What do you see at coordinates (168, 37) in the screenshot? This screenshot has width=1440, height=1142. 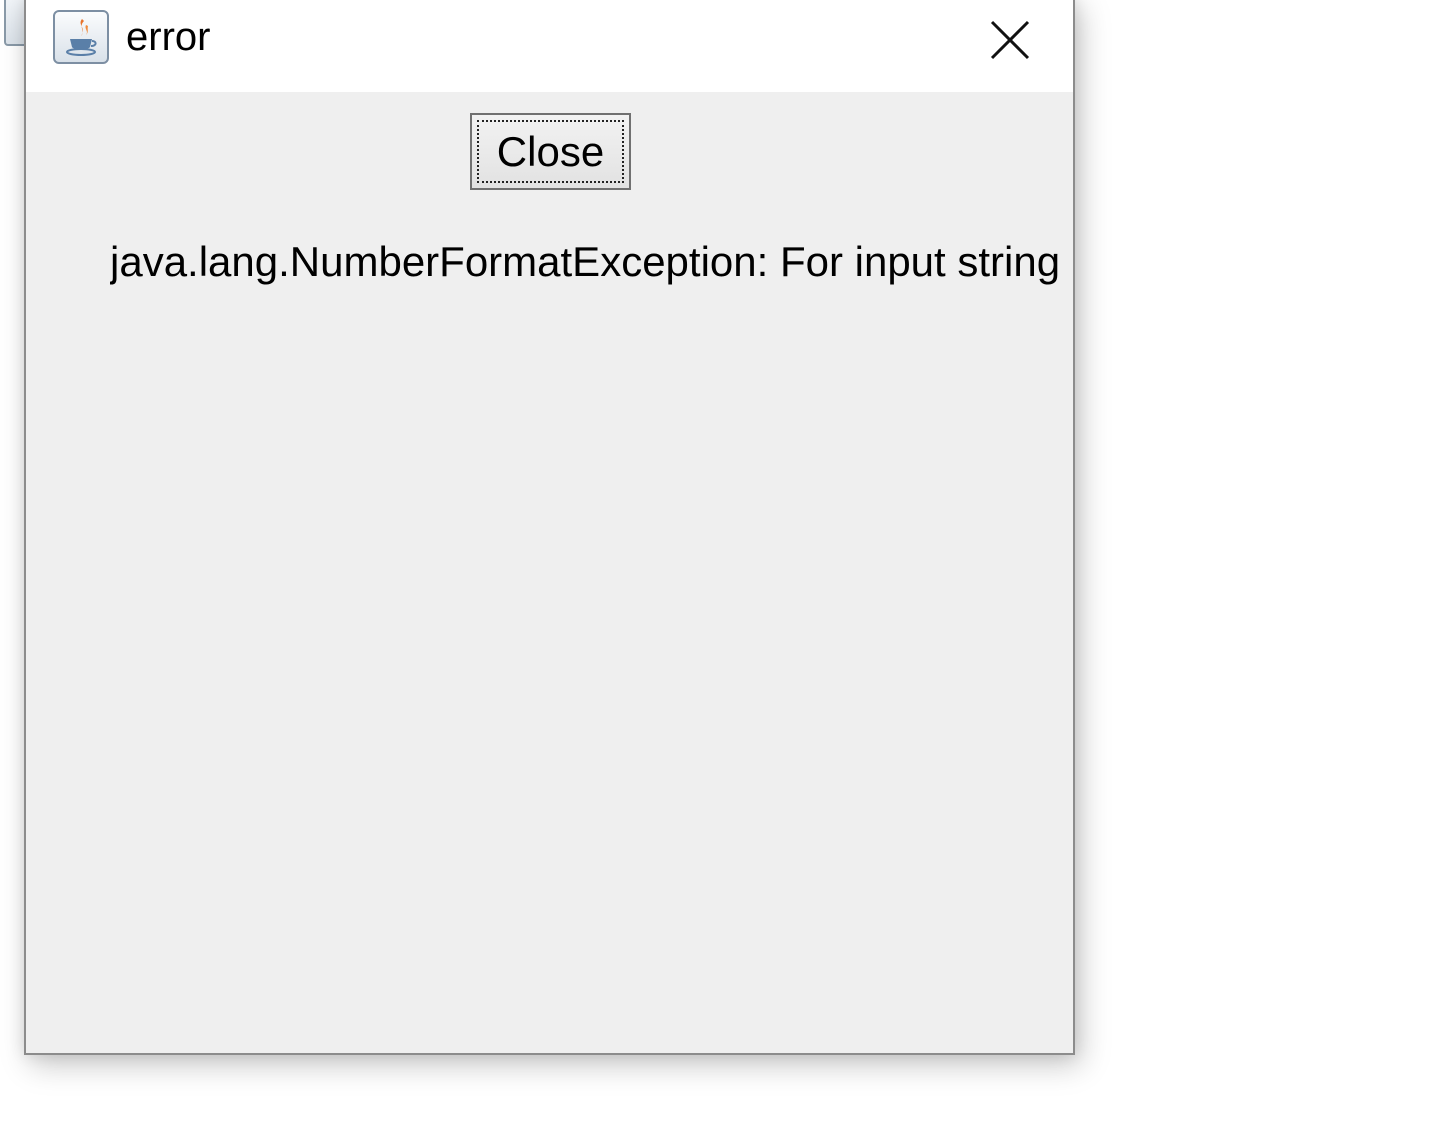 I see `window-title: error` at bounding box center [168, 37].